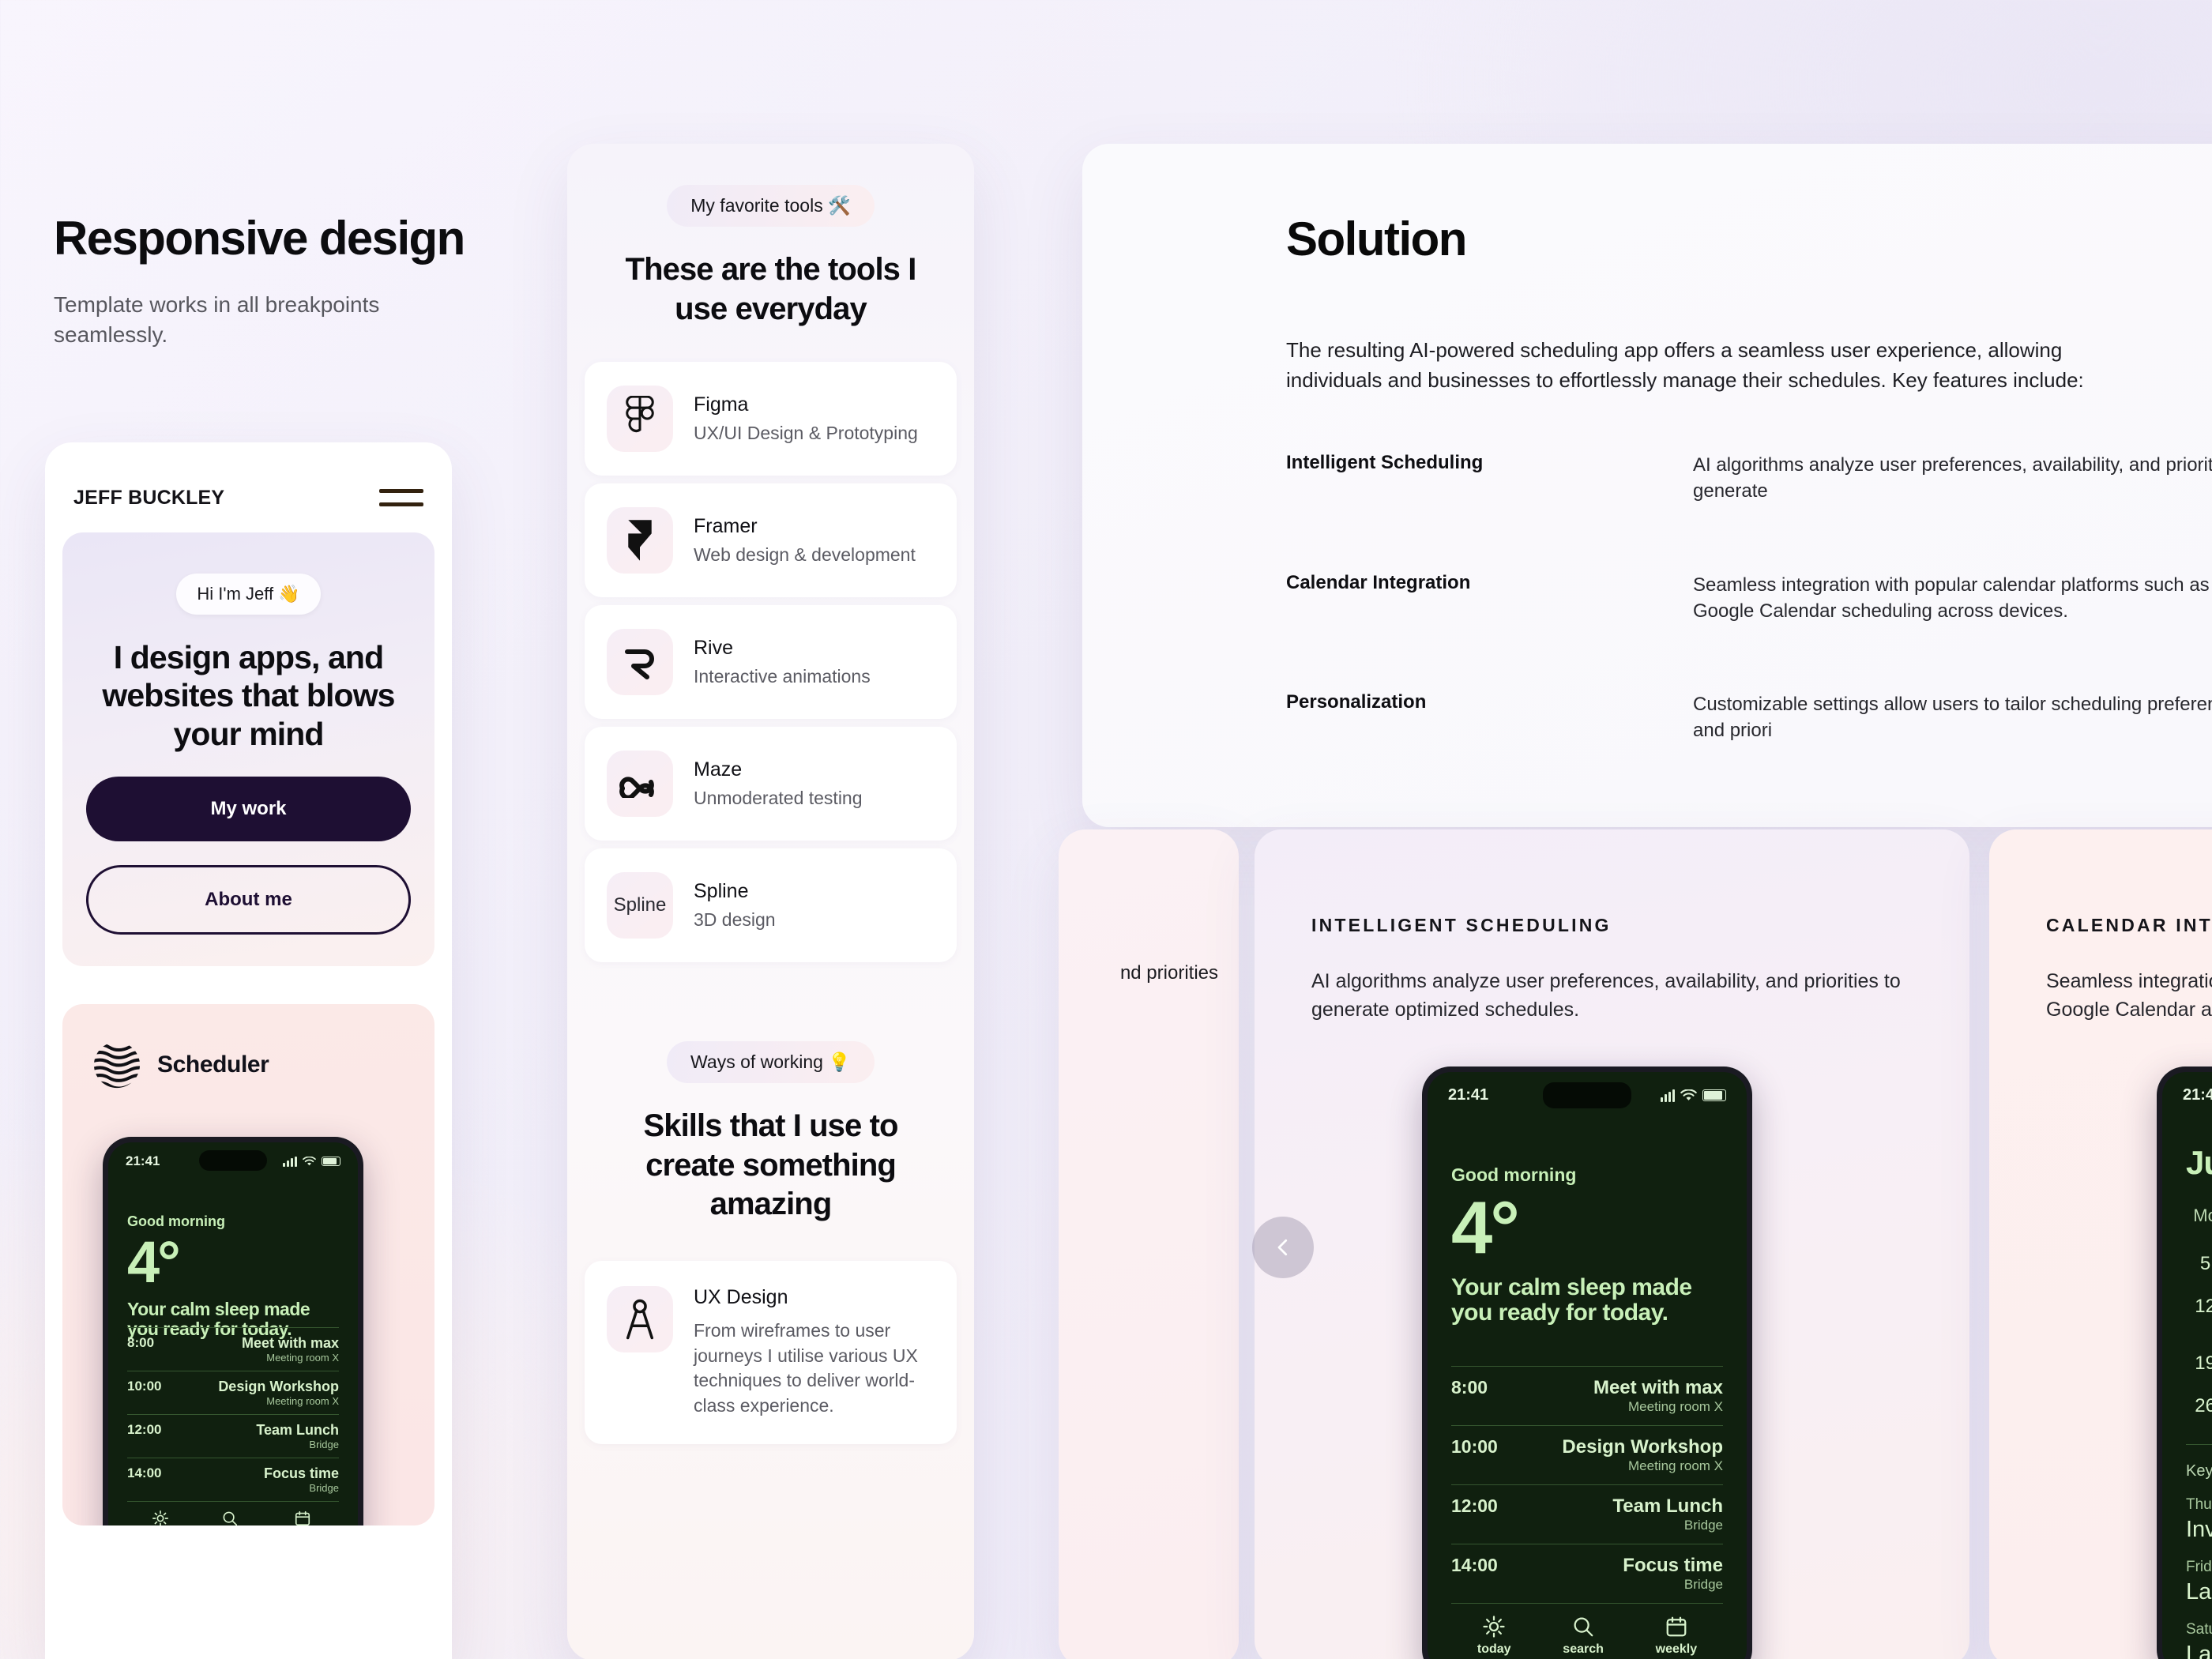  Describe the element at coordinates (1462, 925) in the screenshot. I see `card-kicker: INTELLIGENT SCHEDULING` at that location.